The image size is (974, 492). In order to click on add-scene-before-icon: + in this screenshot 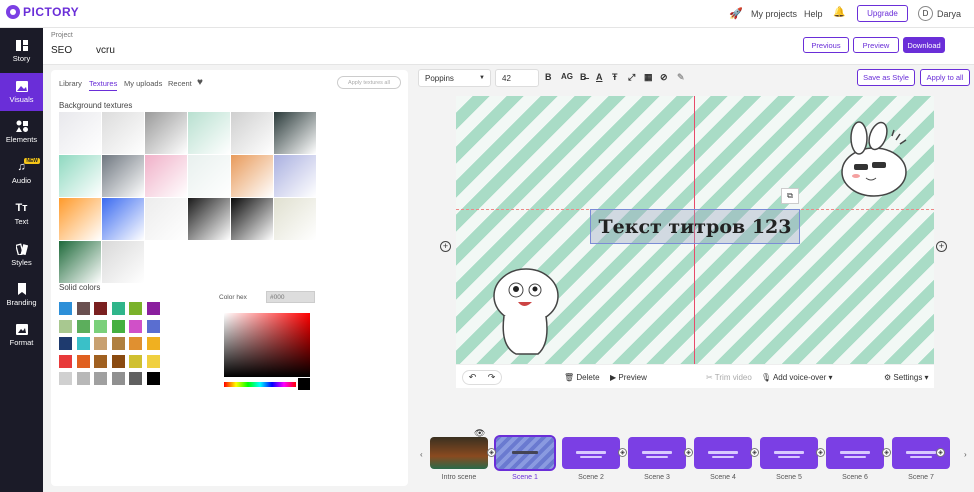, I will do `click(445, 246)`.